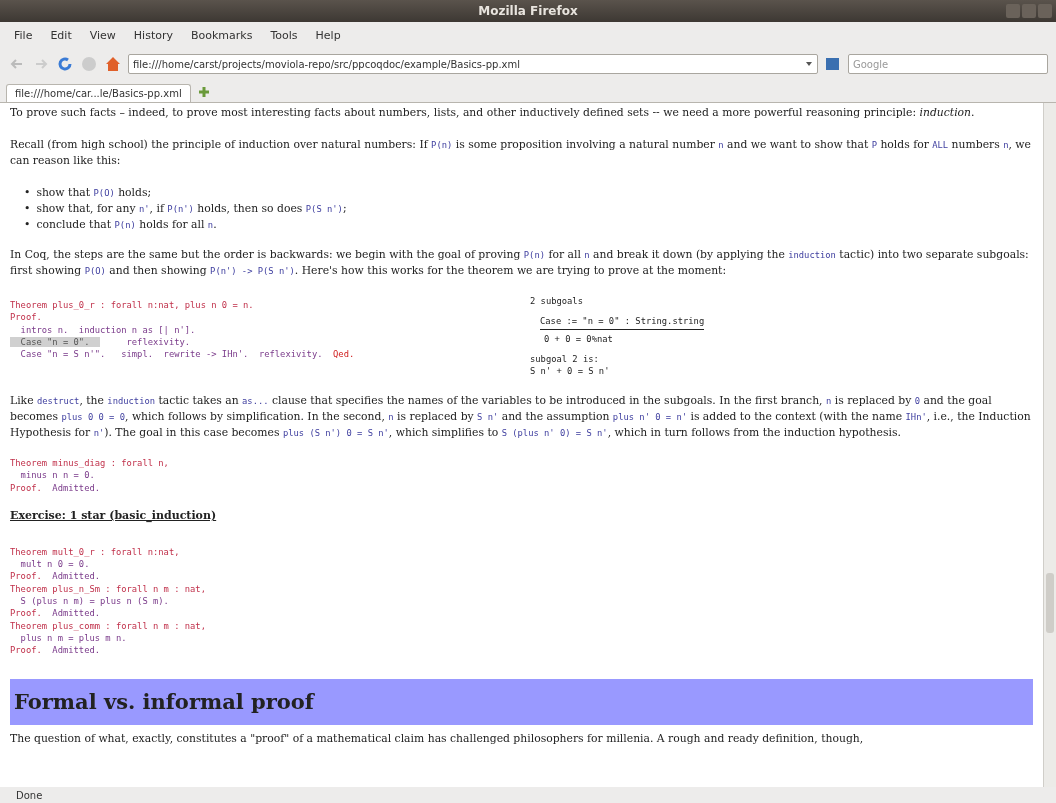 This screenshot has width=1056, height=803. Describe the element at coordinates (328, 35) in the screenshot. I see `menu-item: Help` at that location.